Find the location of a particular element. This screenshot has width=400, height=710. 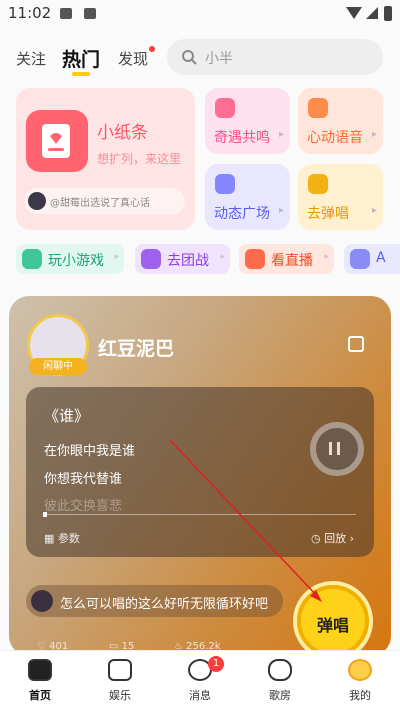

params-button: ▦ 参数 is located at coordinates (62, 538).